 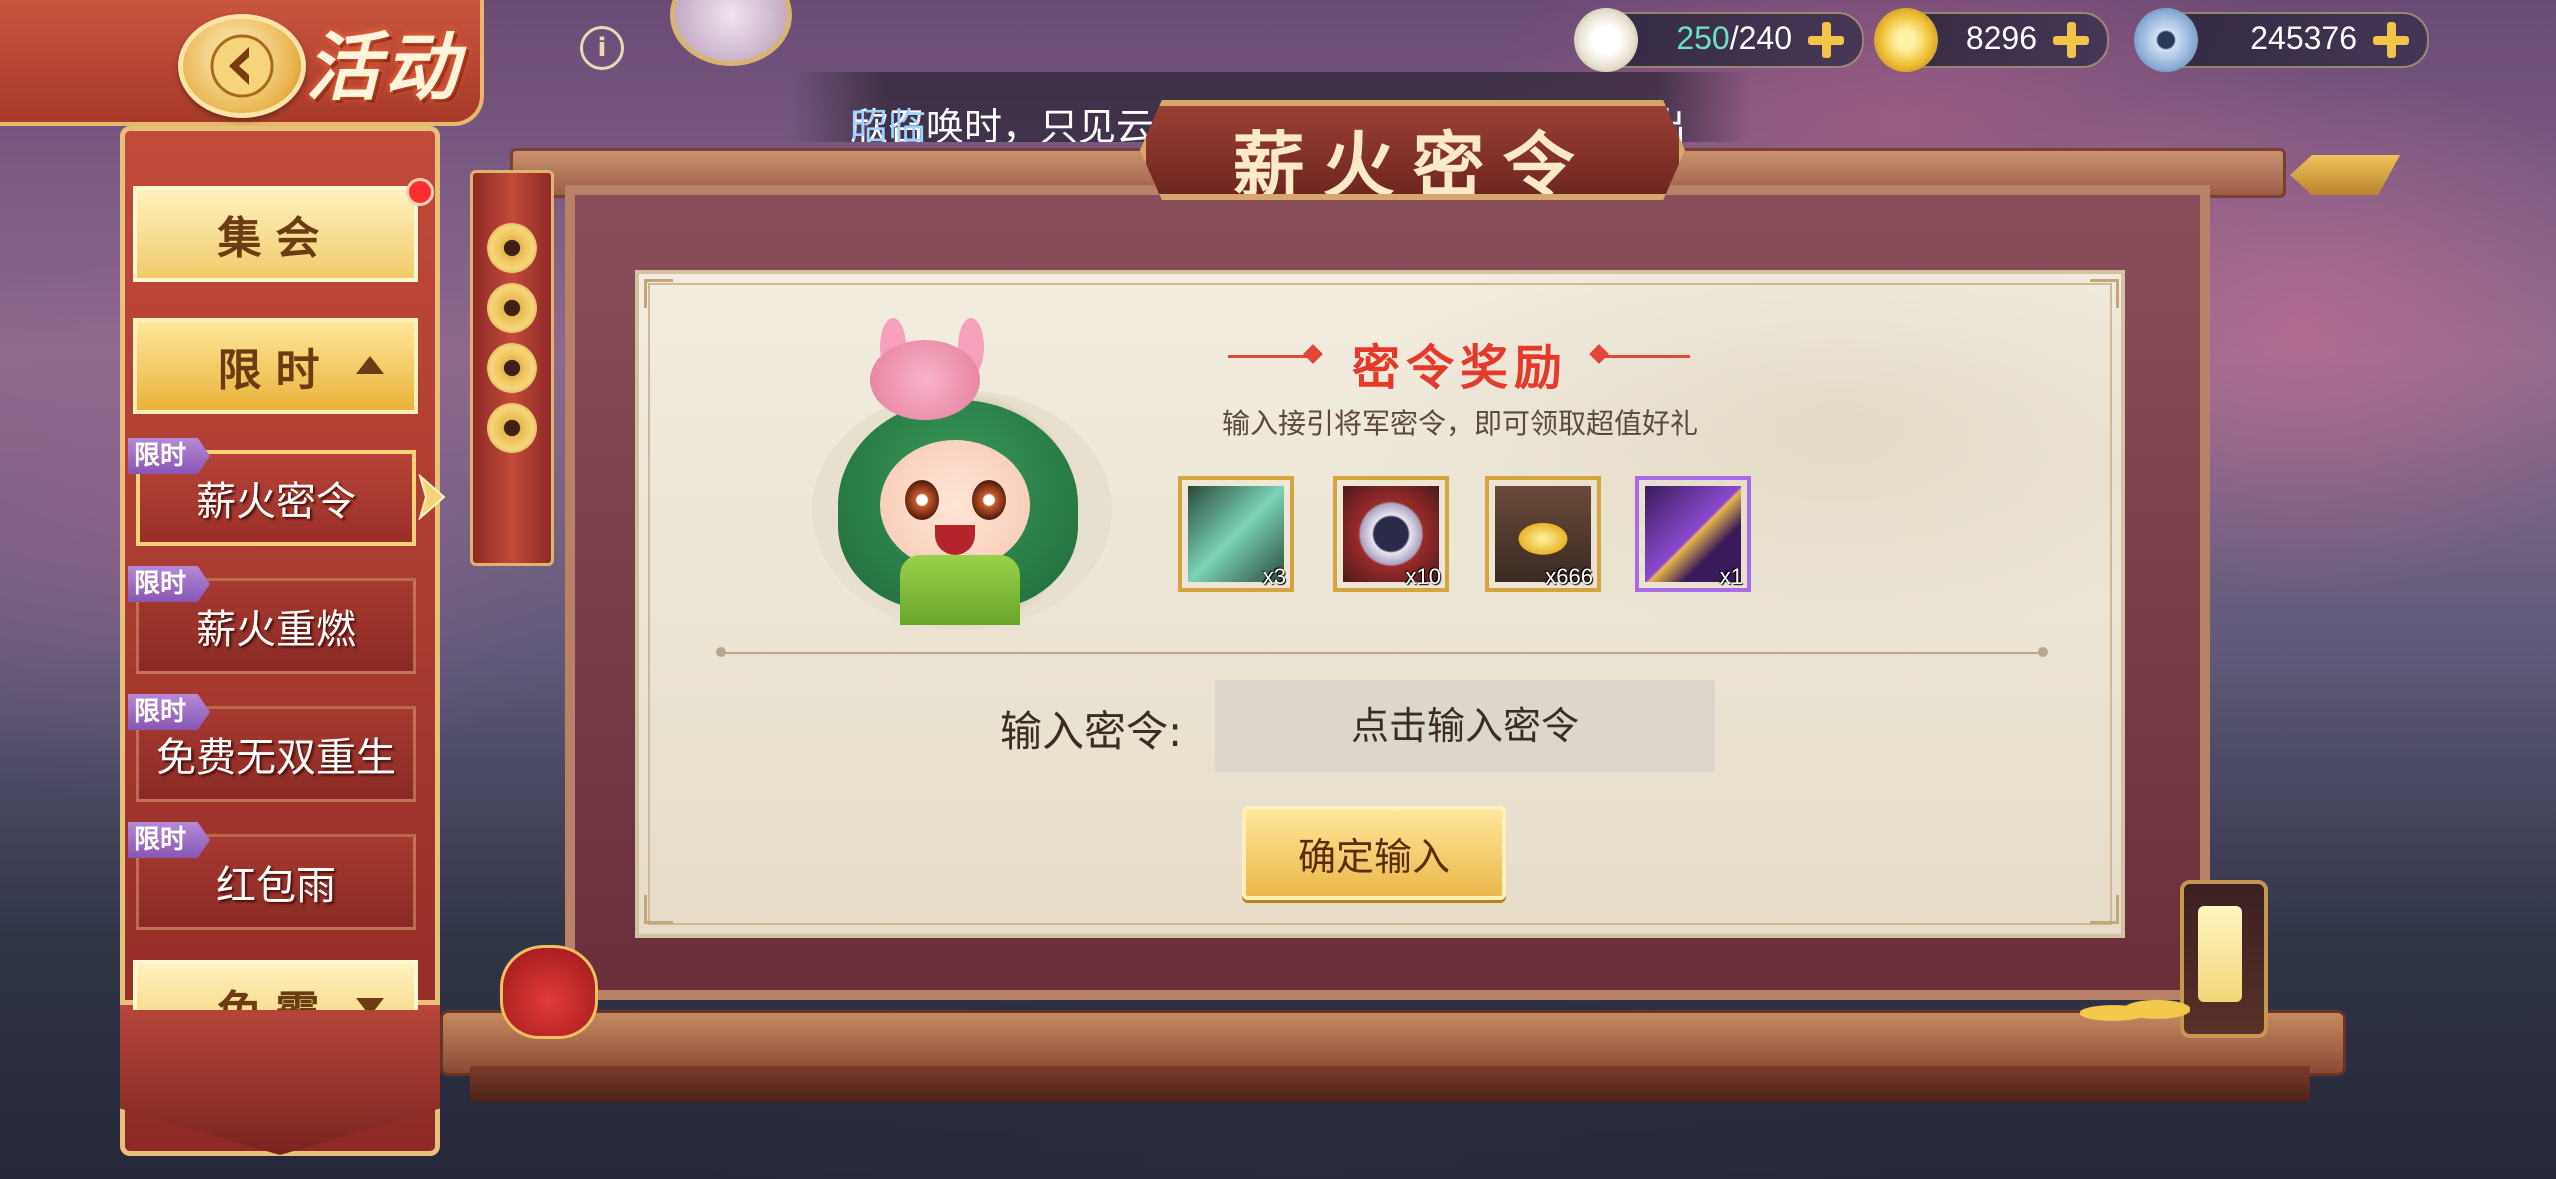 What do you see at coordinates (420, 192) in the screenshot?
I see `notification-dot` at bounding box center [420, 192].